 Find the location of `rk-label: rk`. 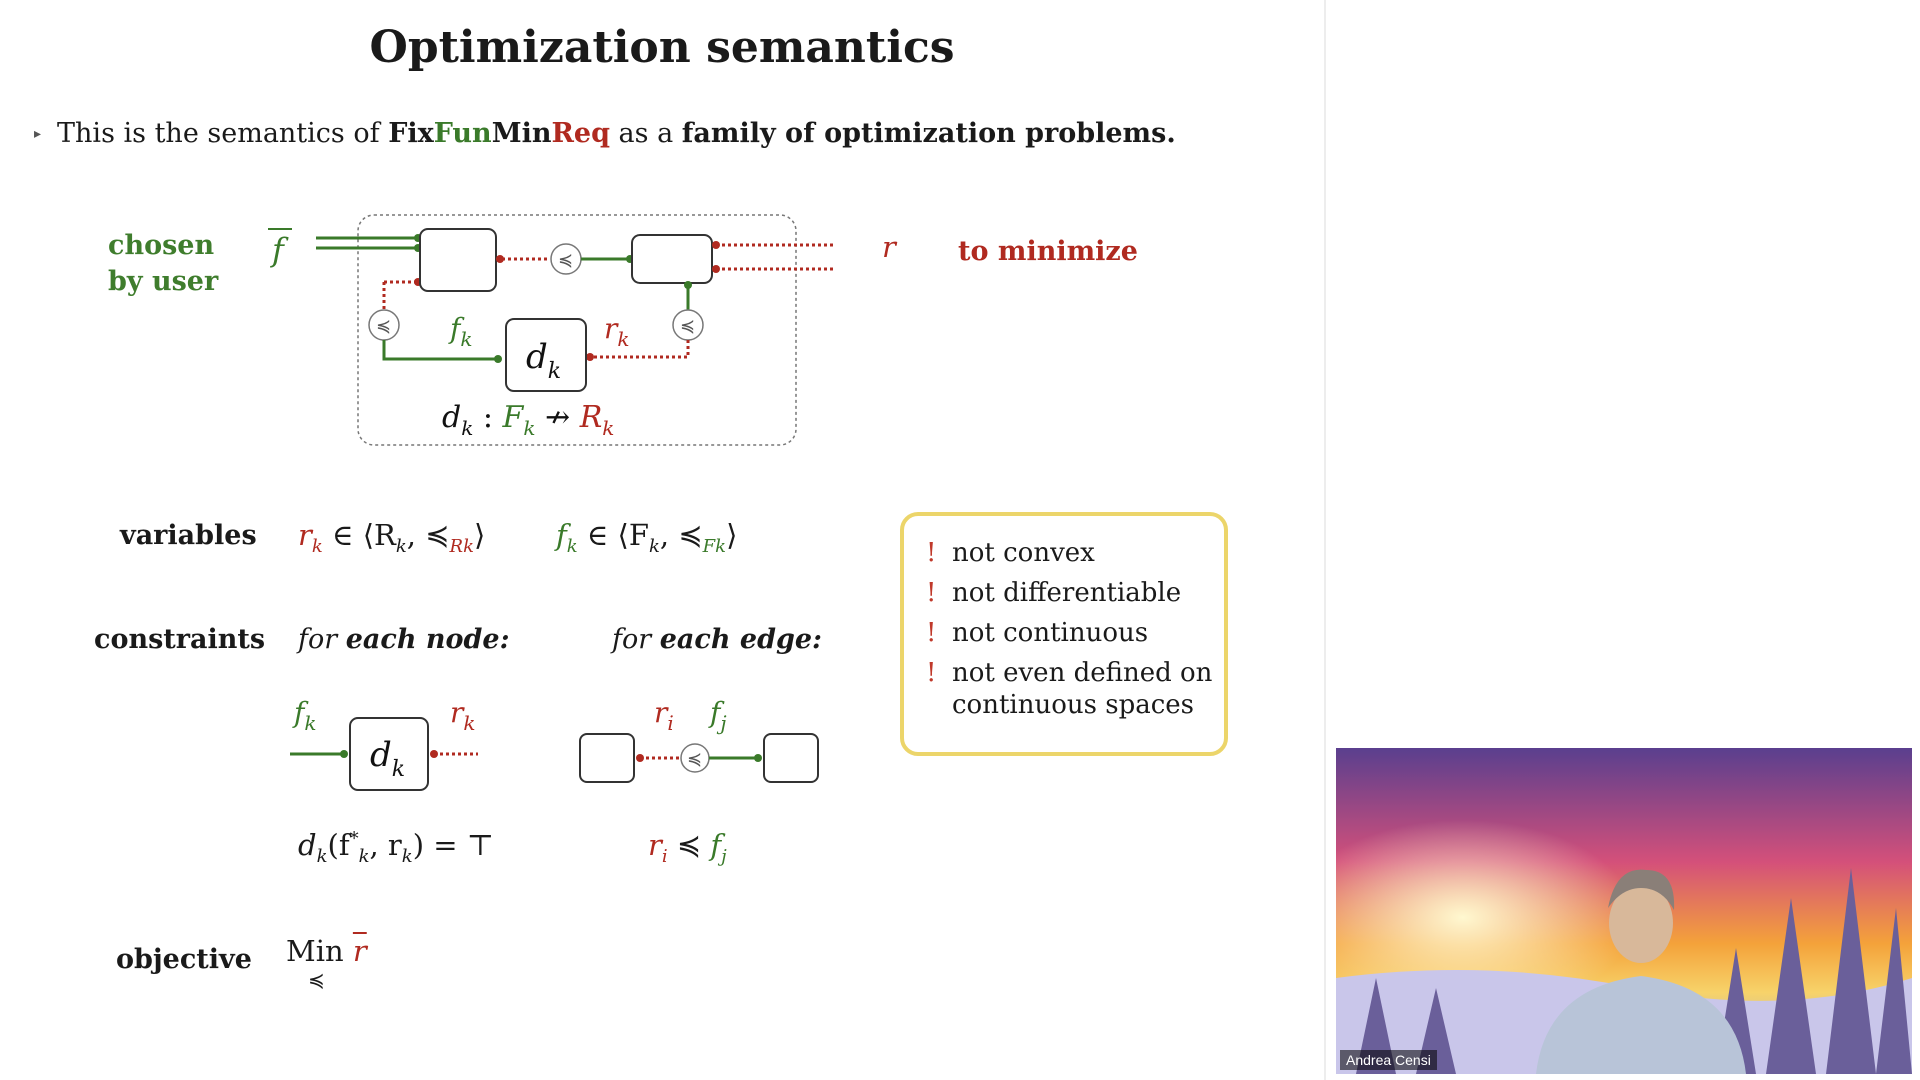

rk-label: rk is located at coordinates (617, 331).